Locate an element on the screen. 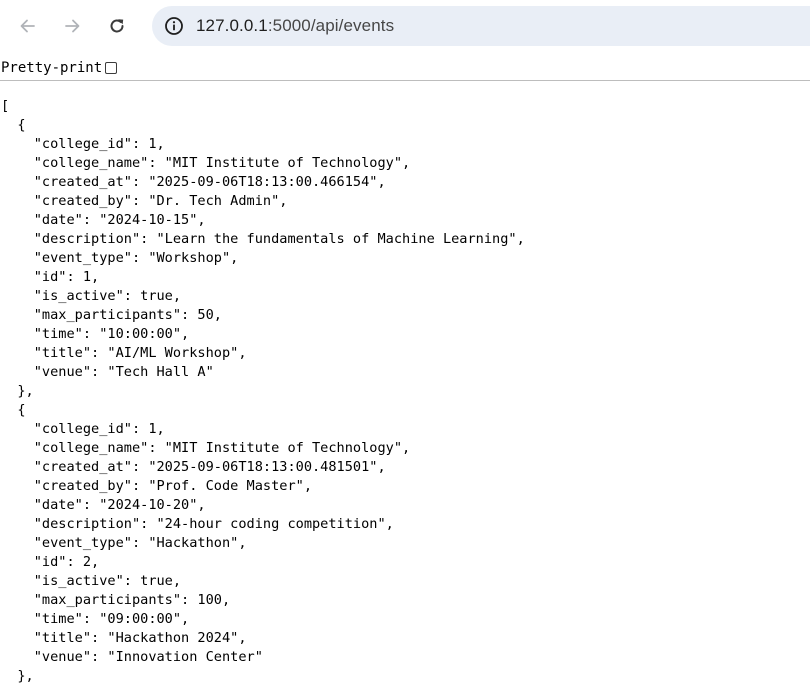 This screenshot has height=686, width=810. forward-button is located at coordinates (72, 26).